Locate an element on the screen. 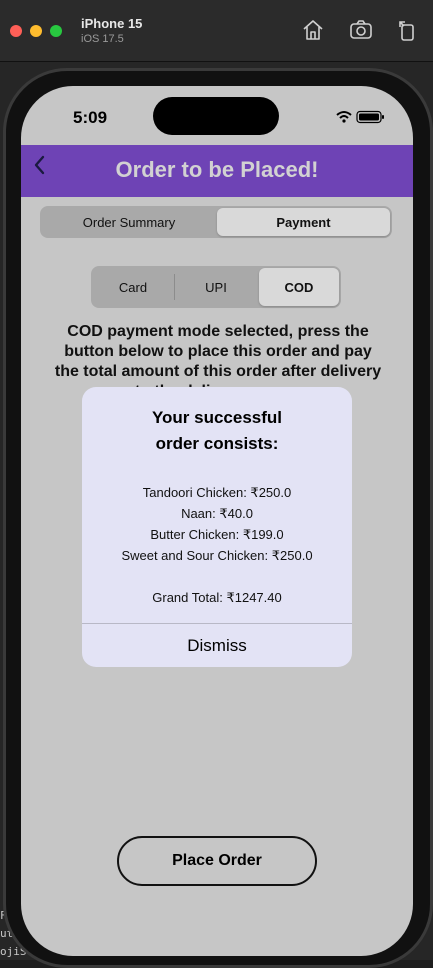  screenshot-icon is located at coordinates (361, 30).